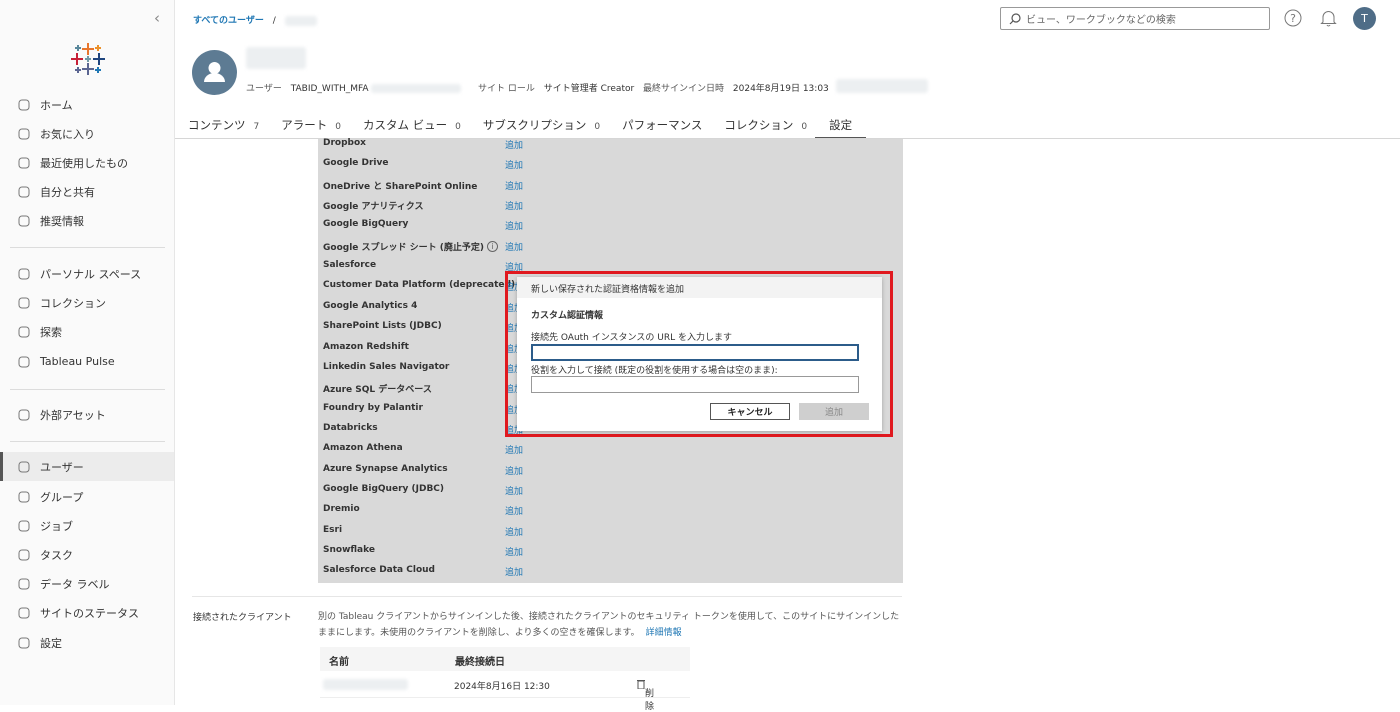 This screenshot has height=712, width=1400. I want to click on breadcrumb: すべてのユーザー /, so click(255, 19).